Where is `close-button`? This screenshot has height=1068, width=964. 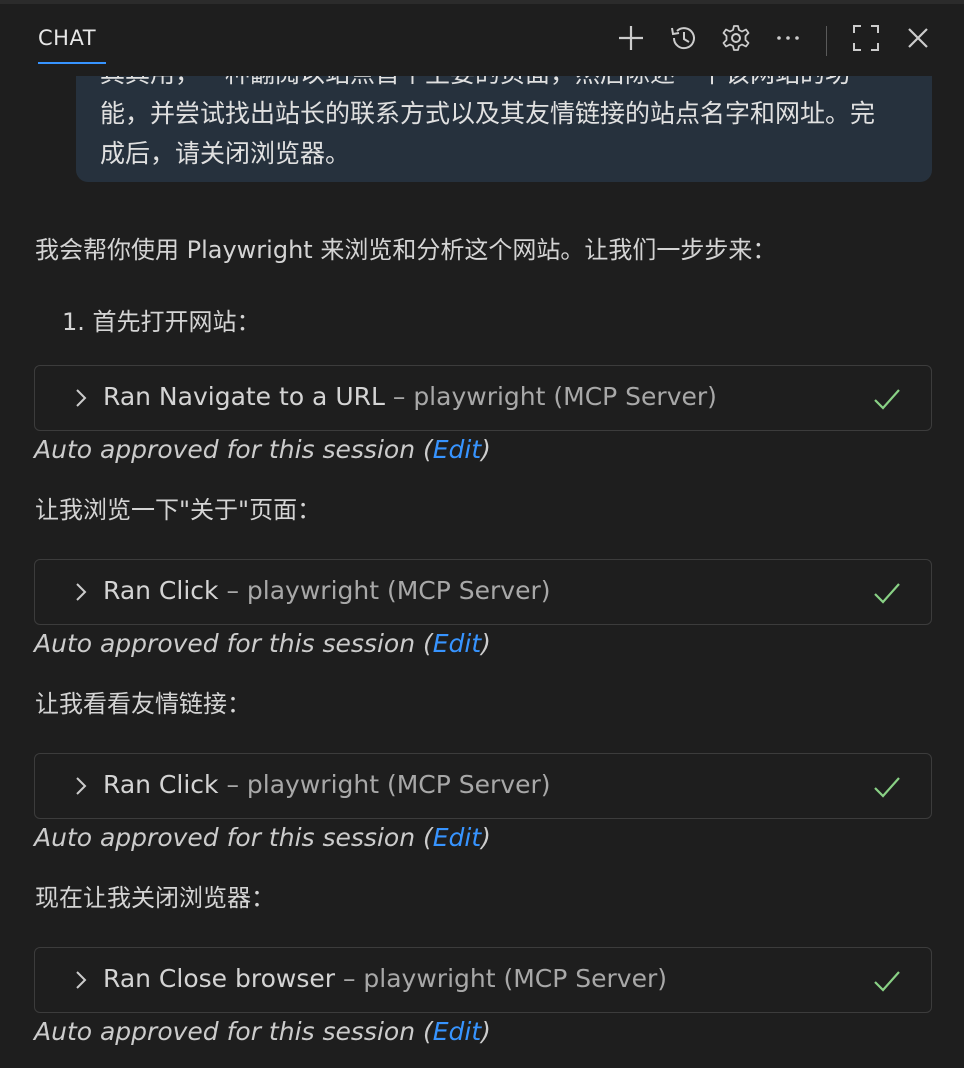
close-button is located at coordinates (918, 38).